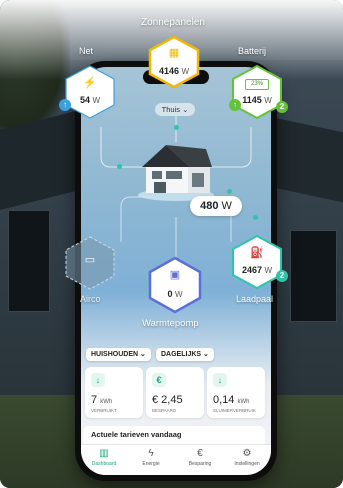 The height and width of the screenshot is (488, 343). Describe the element at coordinates (115, 354) in the screenshot. I see `household-filter-label: HUISHOUDEN` at that location.